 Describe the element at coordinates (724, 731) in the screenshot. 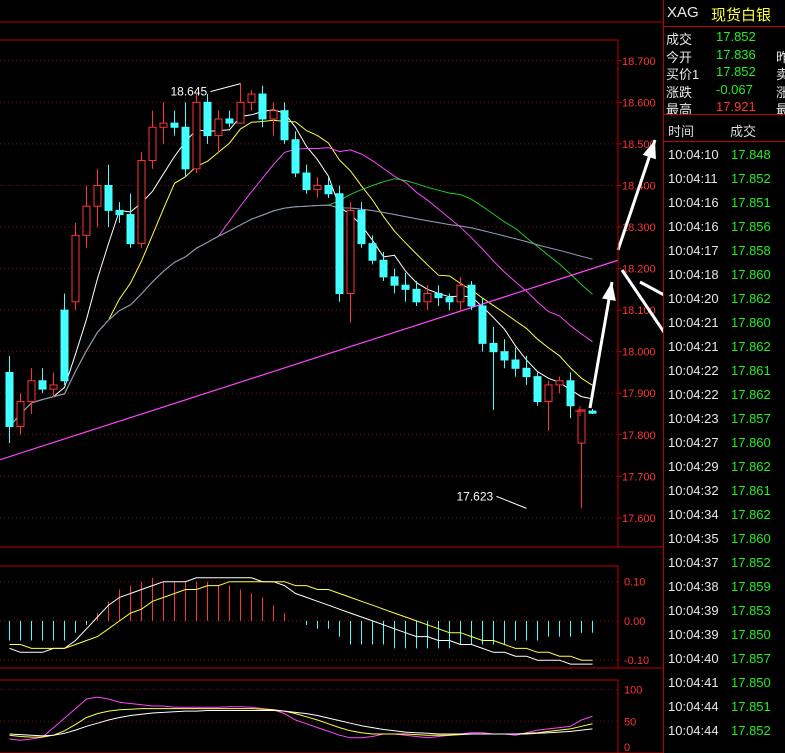

I see `tick-row: 10:04:44 17.852` at that location.